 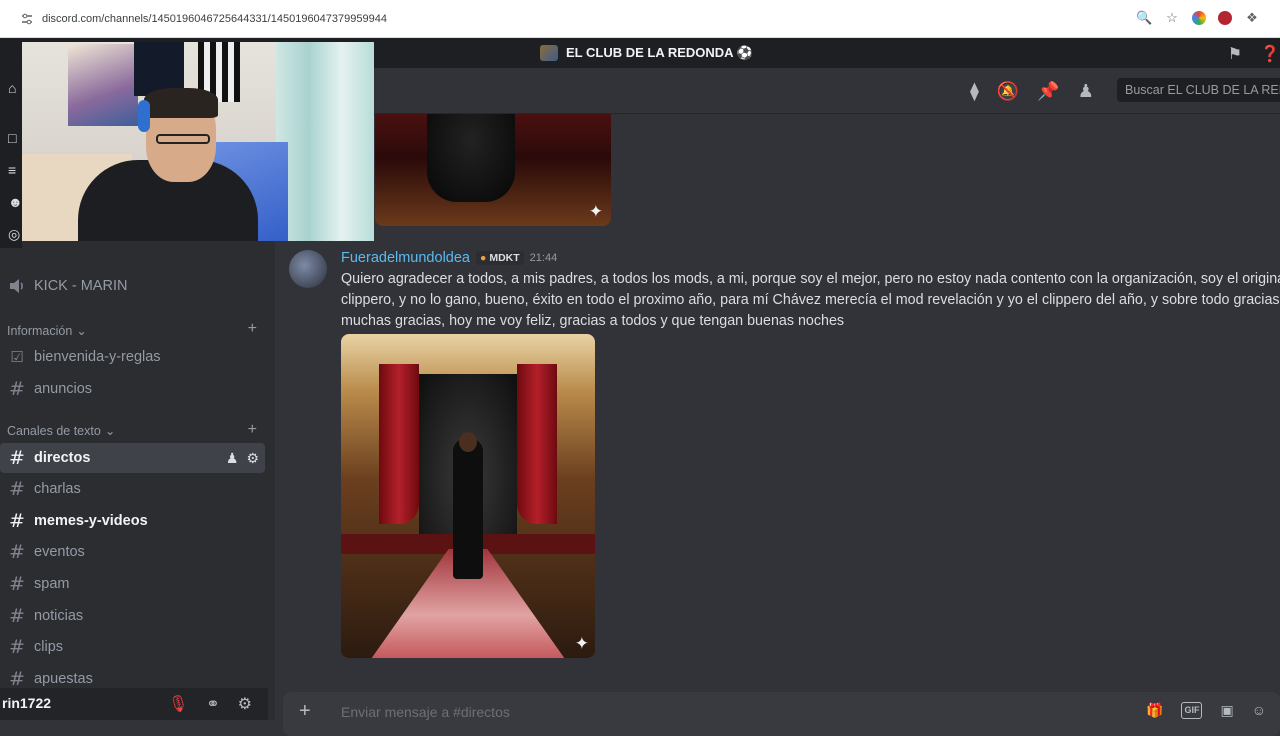 I want to click on speaker-icon, so click(x=16, y=286).